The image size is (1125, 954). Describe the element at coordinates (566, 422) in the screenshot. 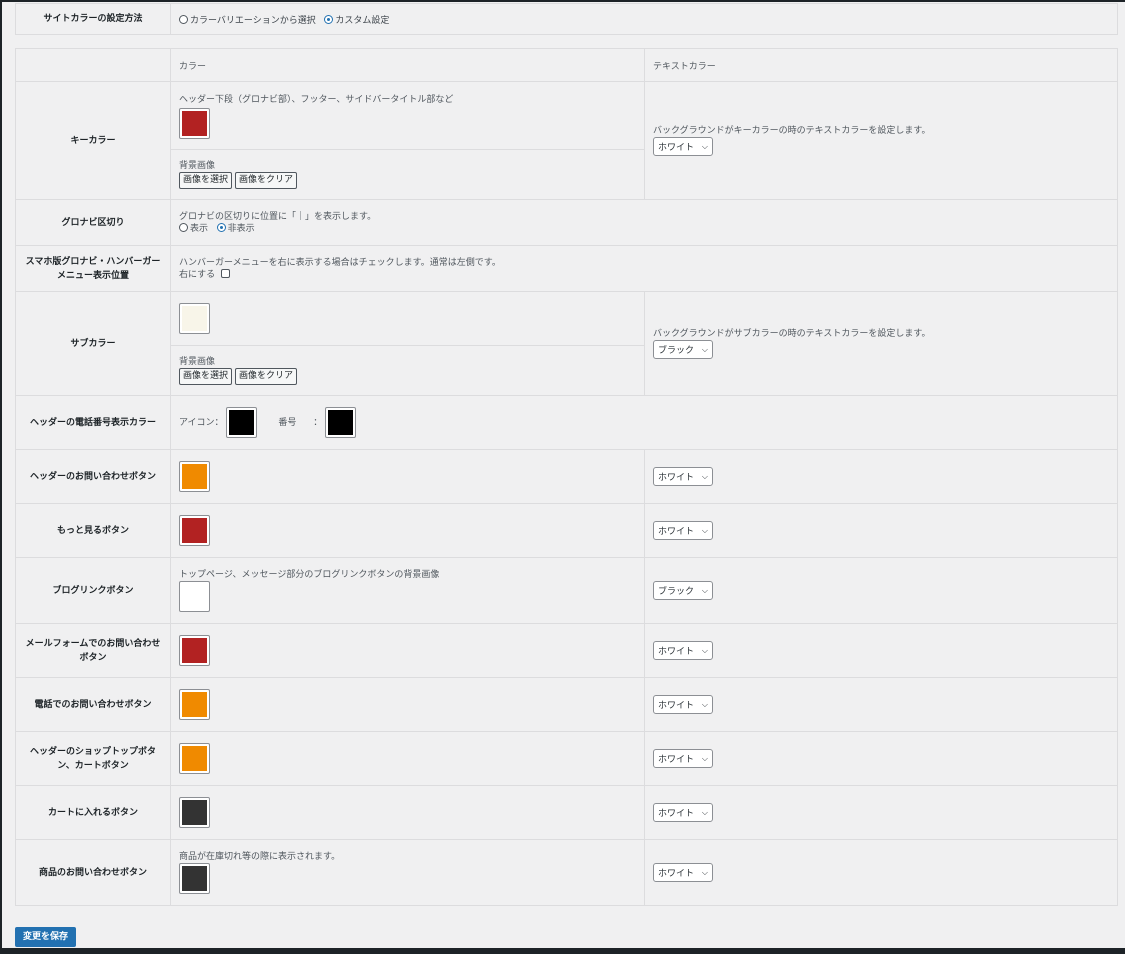

I see `phone-color-row: ヘッダーの電話番号表示カラー アイコン： 番号 ：` at that location.